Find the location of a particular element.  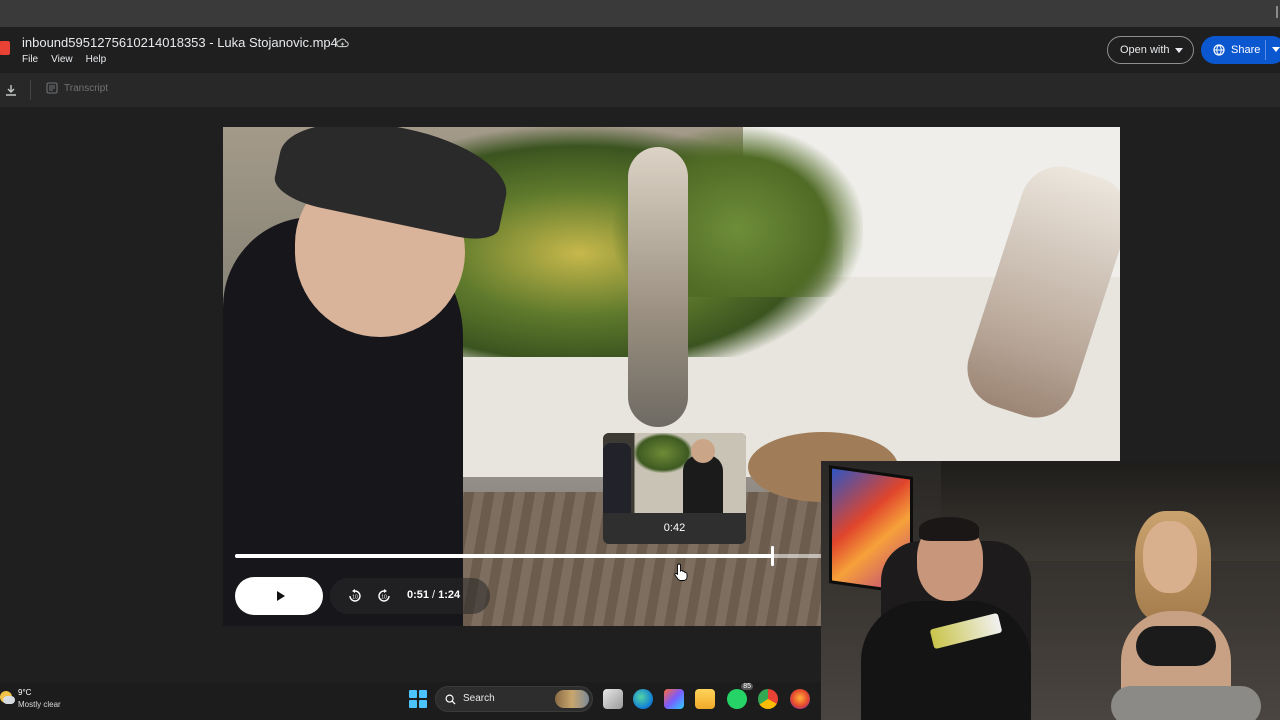

task-view-icon is located at coordinates (613, 699).